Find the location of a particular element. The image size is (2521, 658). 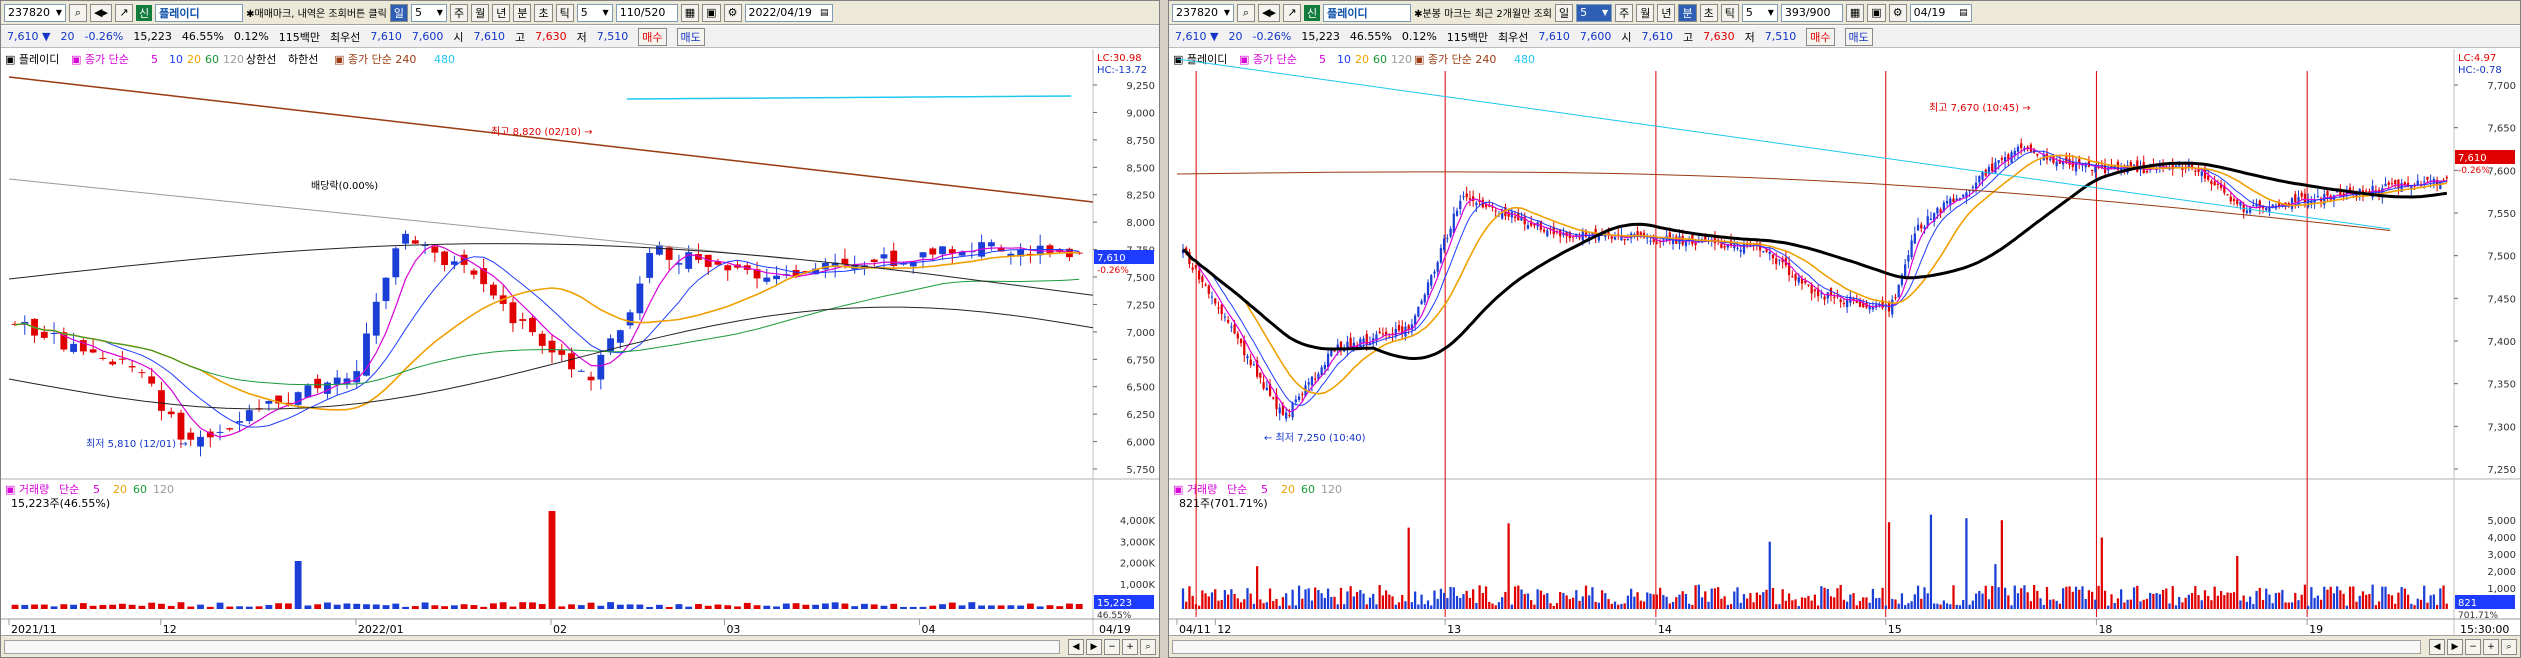

stock-name-text: 플레이디 is located at coordinates (179, 13).